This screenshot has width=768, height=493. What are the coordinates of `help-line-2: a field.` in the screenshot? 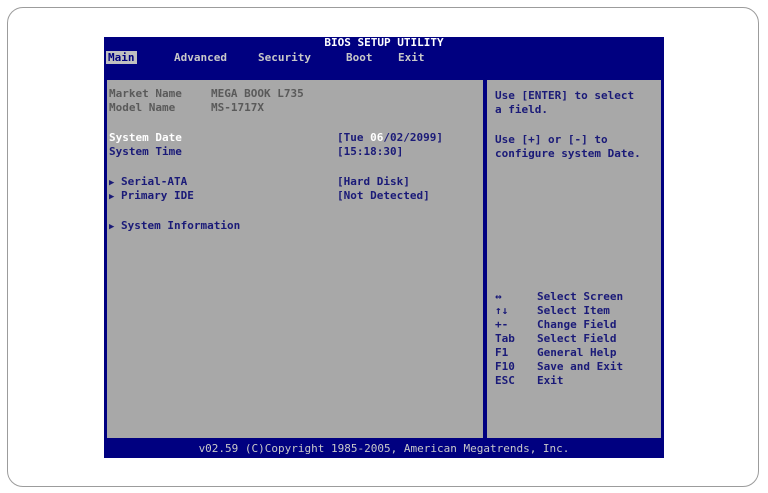 It's located at (521, 109).